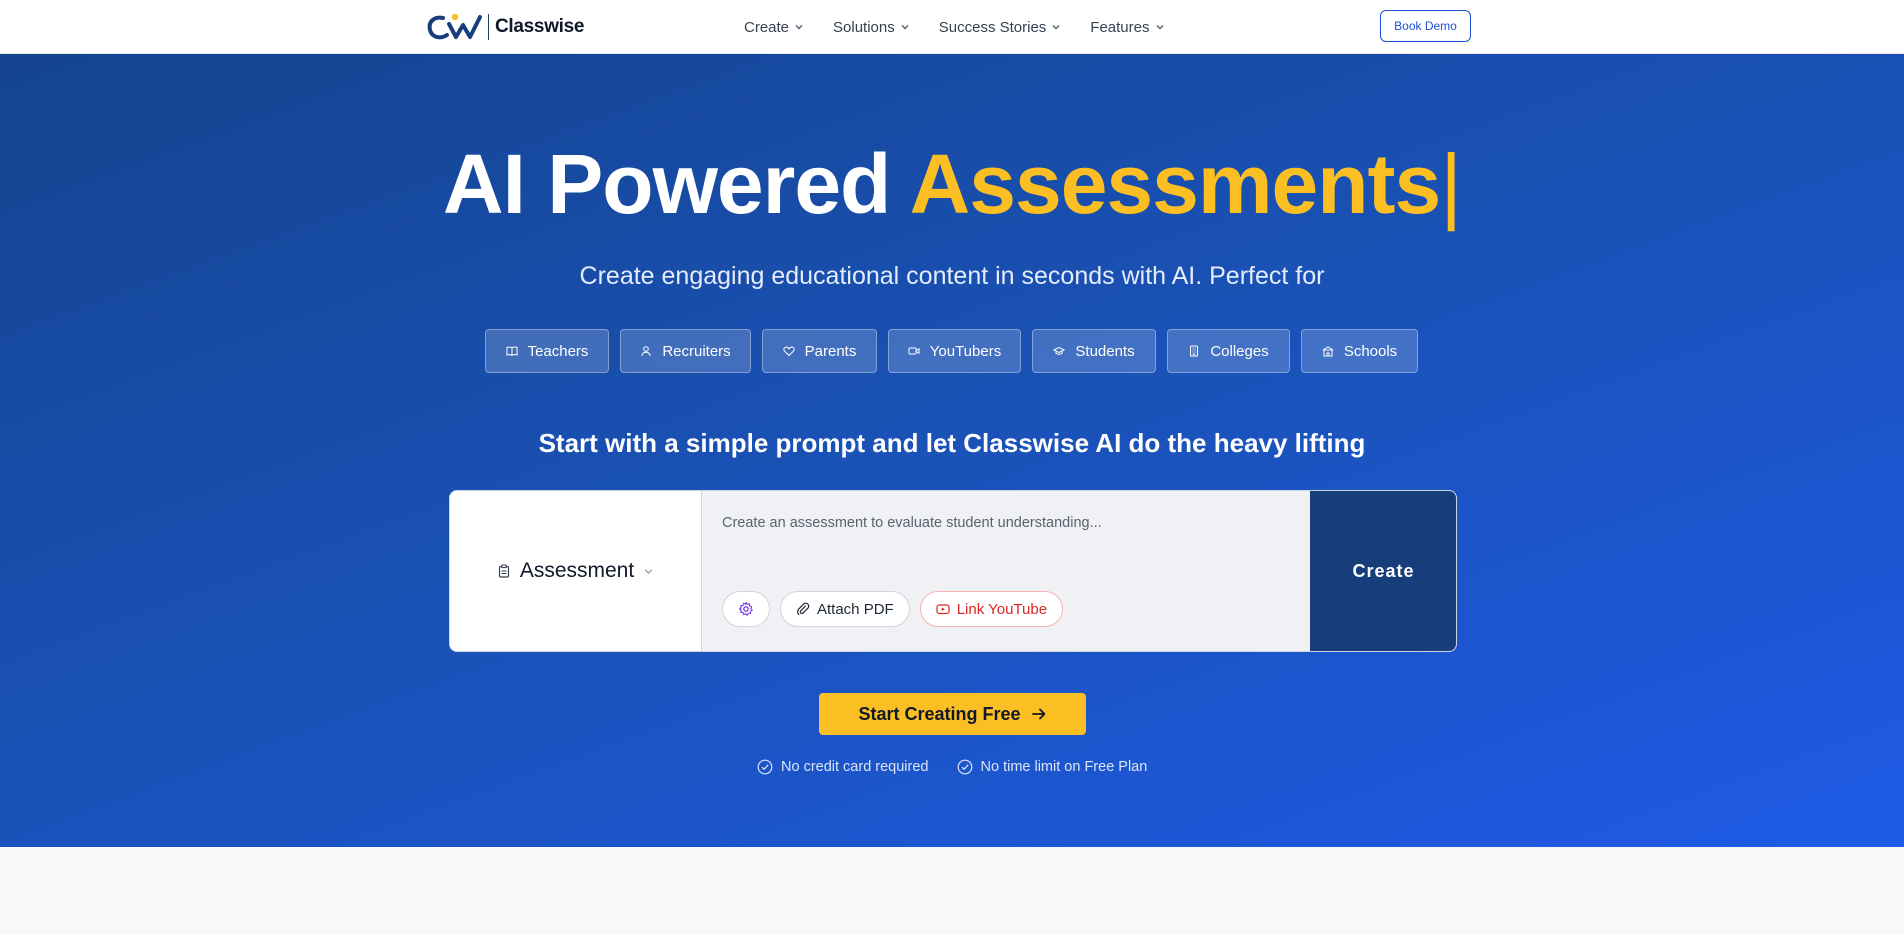 This screenshot has width=1904, height=935. I want to click on chip-label: YouTubers, so click(965, 351).